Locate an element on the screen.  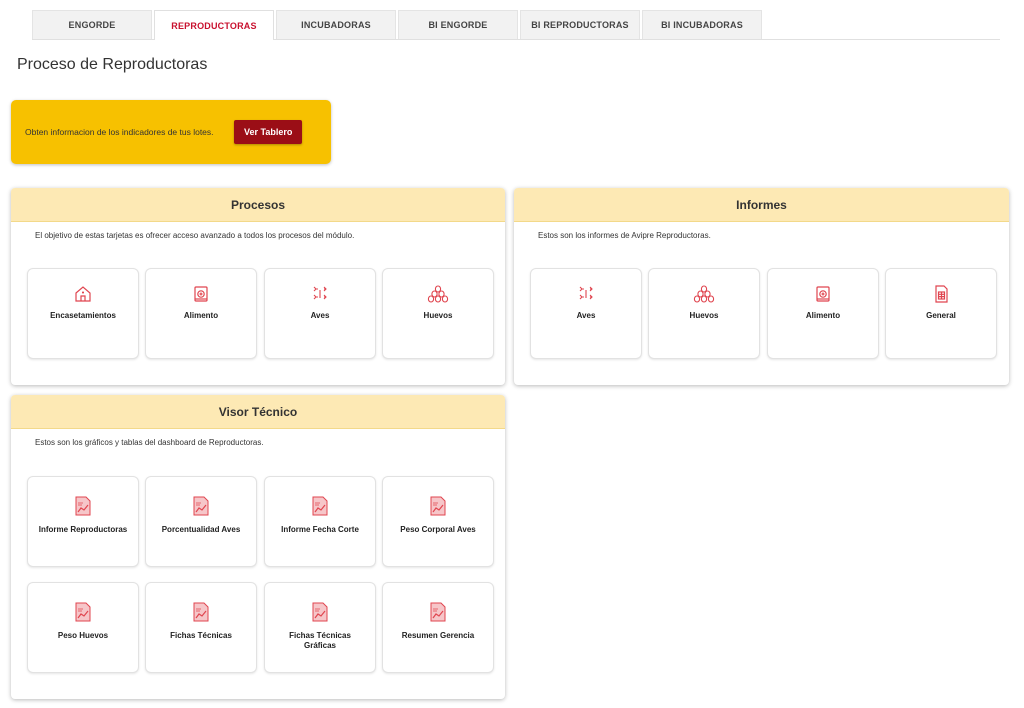
tab-incubadoras: INCUBADORAS is located at coordinates (336, 24).